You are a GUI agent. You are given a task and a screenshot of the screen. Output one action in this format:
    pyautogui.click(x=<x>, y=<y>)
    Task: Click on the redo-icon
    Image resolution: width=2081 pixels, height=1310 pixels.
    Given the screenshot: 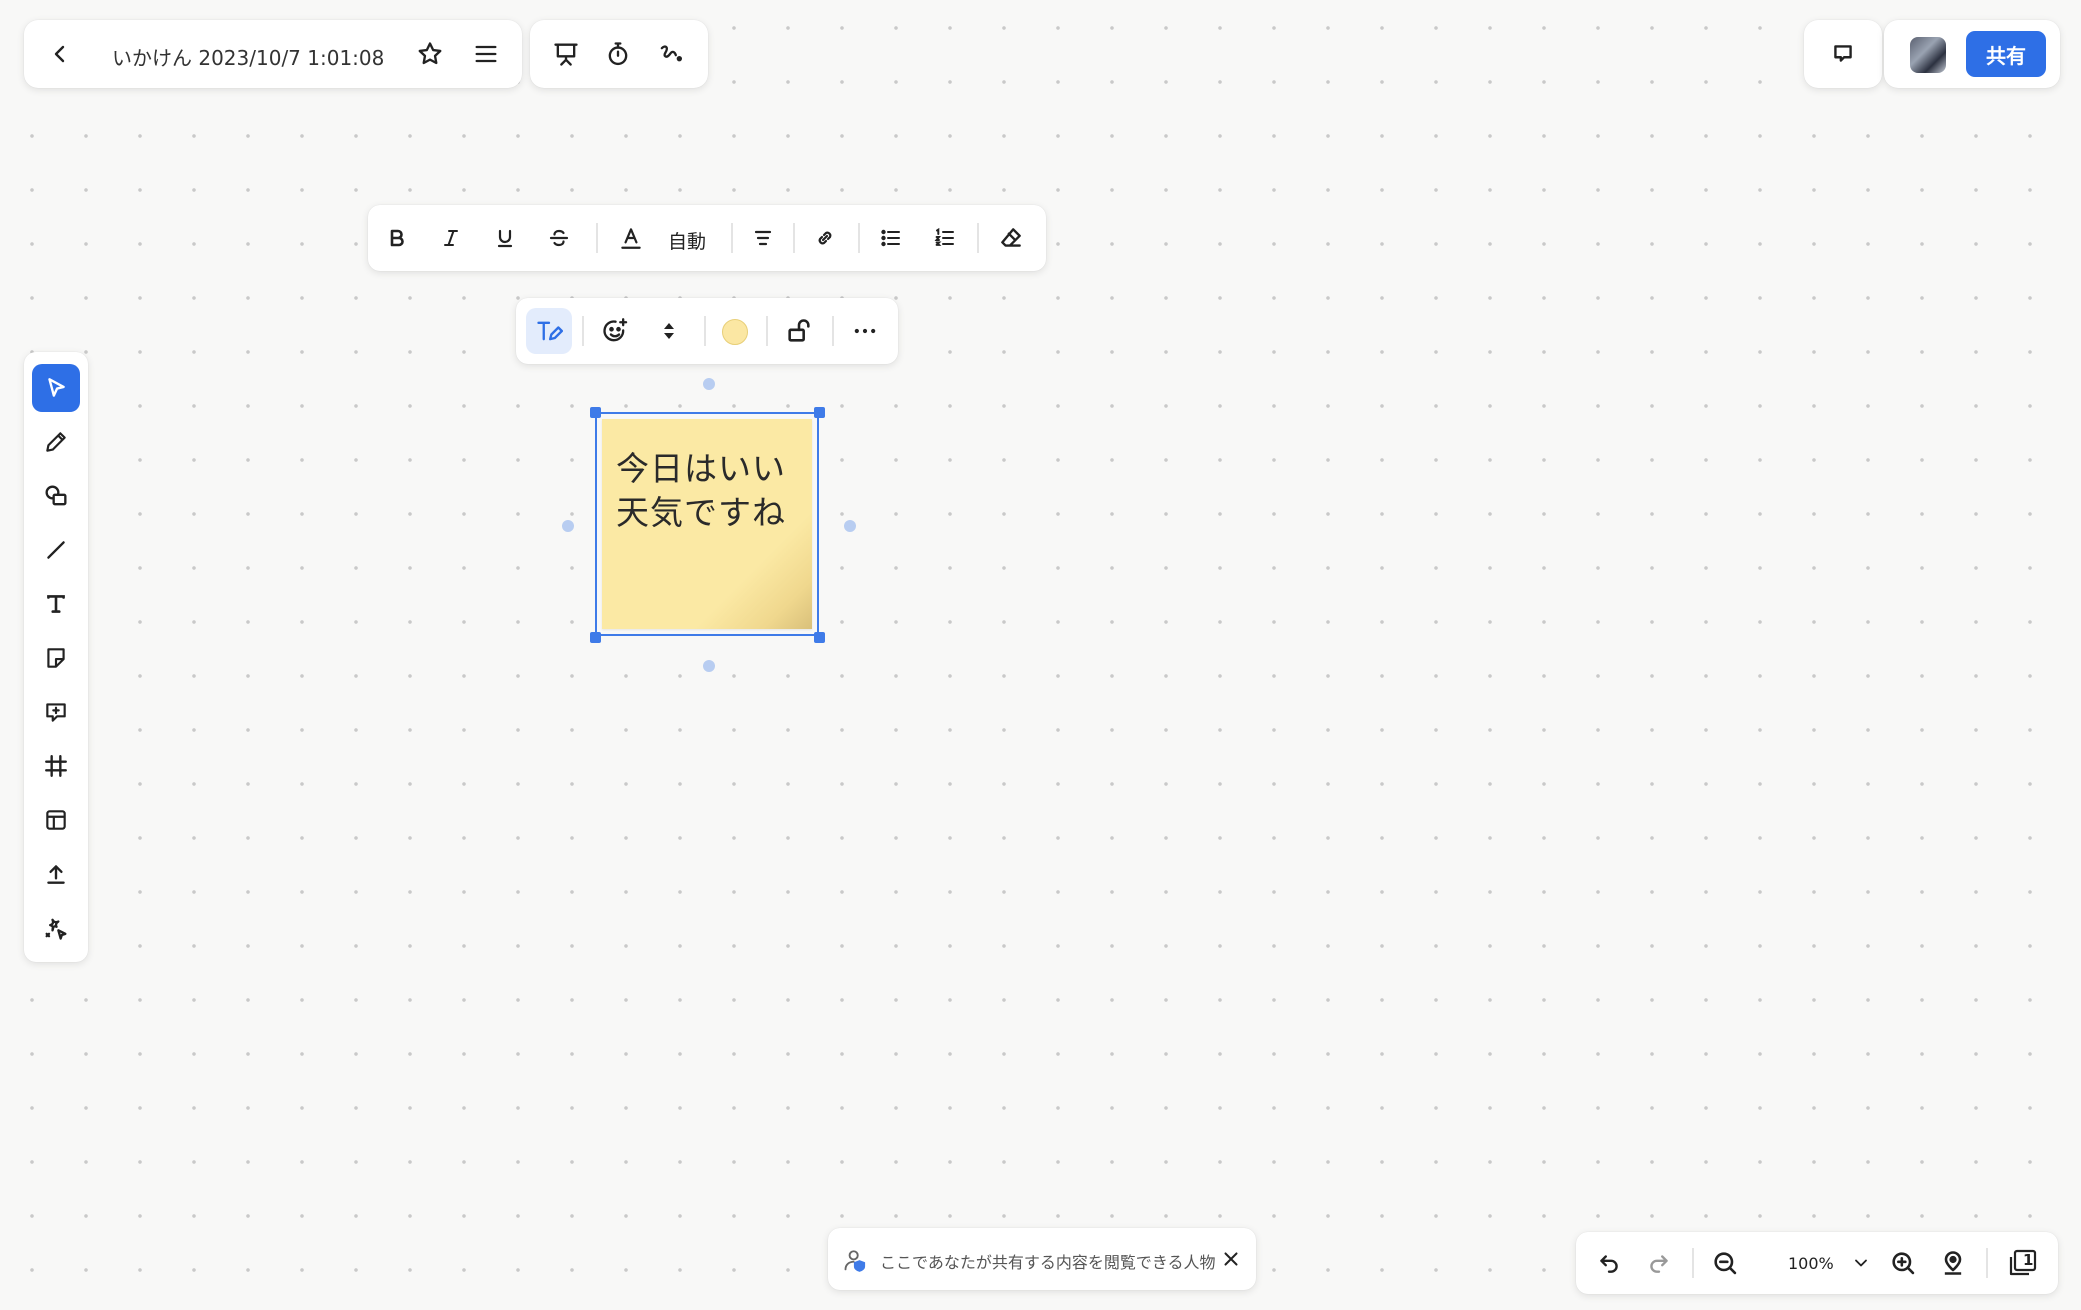 What is the action you would take?
    pyautogui.click(x=1659, y=1264)
    